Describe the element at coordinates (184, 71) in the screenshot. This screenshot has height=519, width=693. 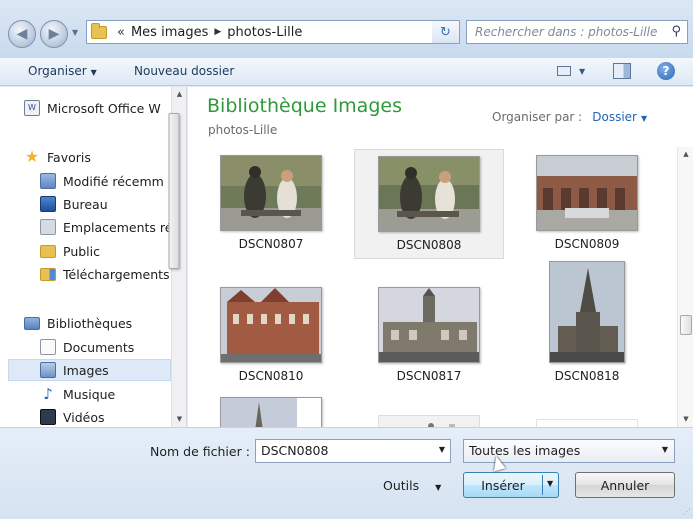
I see `new-folder-button: Nouveau dossier` at that location.